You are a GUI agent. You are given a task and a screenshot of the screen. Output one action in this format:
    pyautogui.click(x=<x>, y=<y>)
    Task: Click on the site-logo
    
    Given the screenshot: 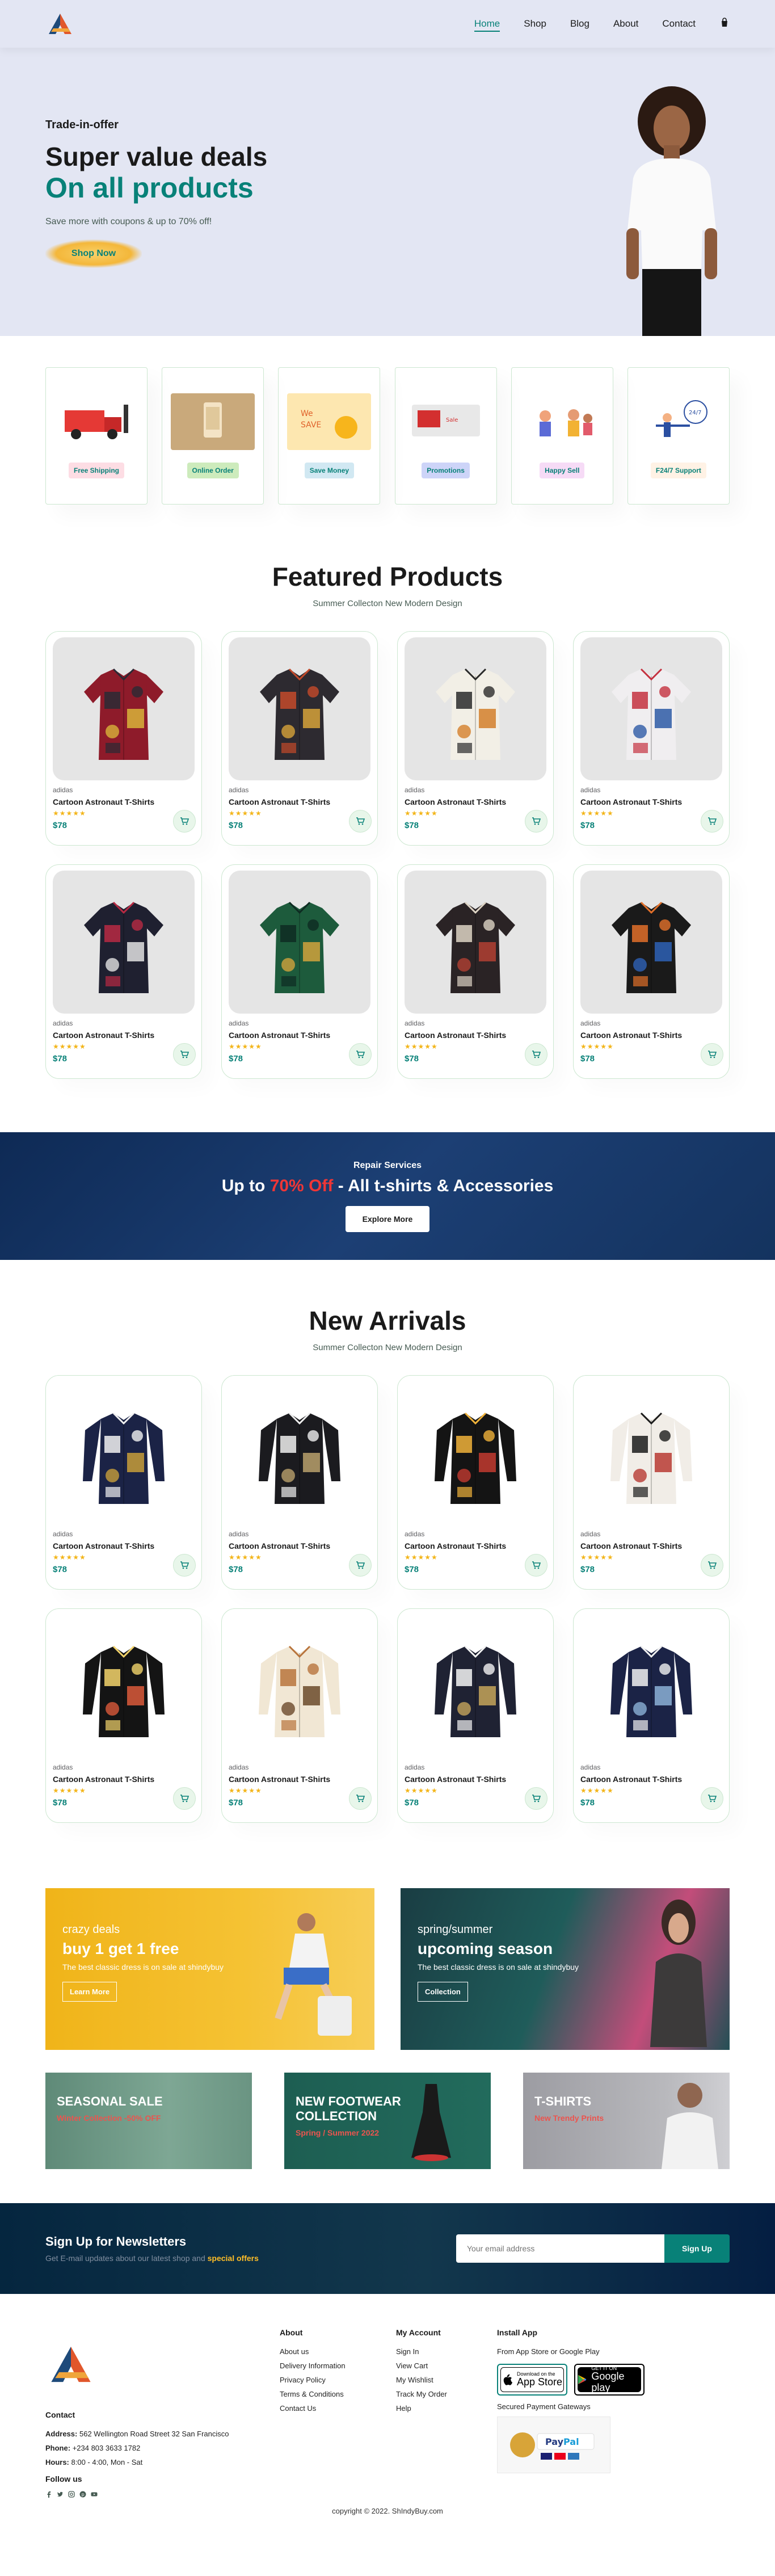 What is the action you would take?
    pyautogui.click(x=60, y=23)
    